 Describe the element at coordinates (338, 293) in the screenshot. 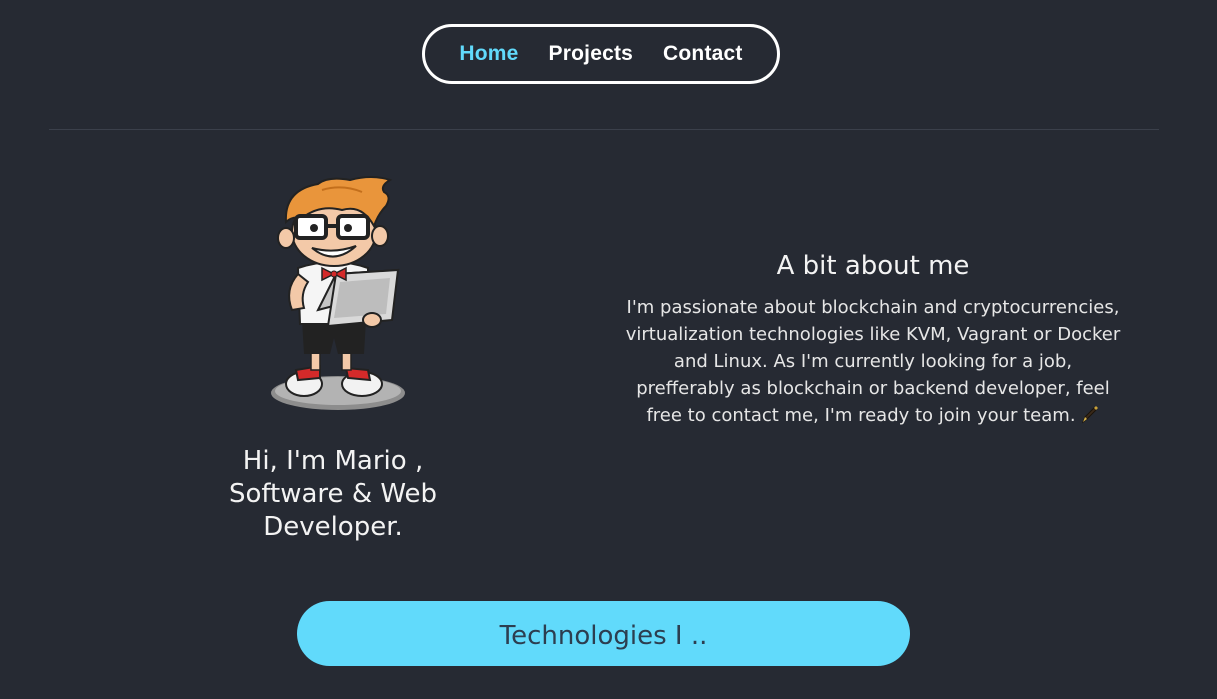

I see `developer-avatar-icon` at that location.